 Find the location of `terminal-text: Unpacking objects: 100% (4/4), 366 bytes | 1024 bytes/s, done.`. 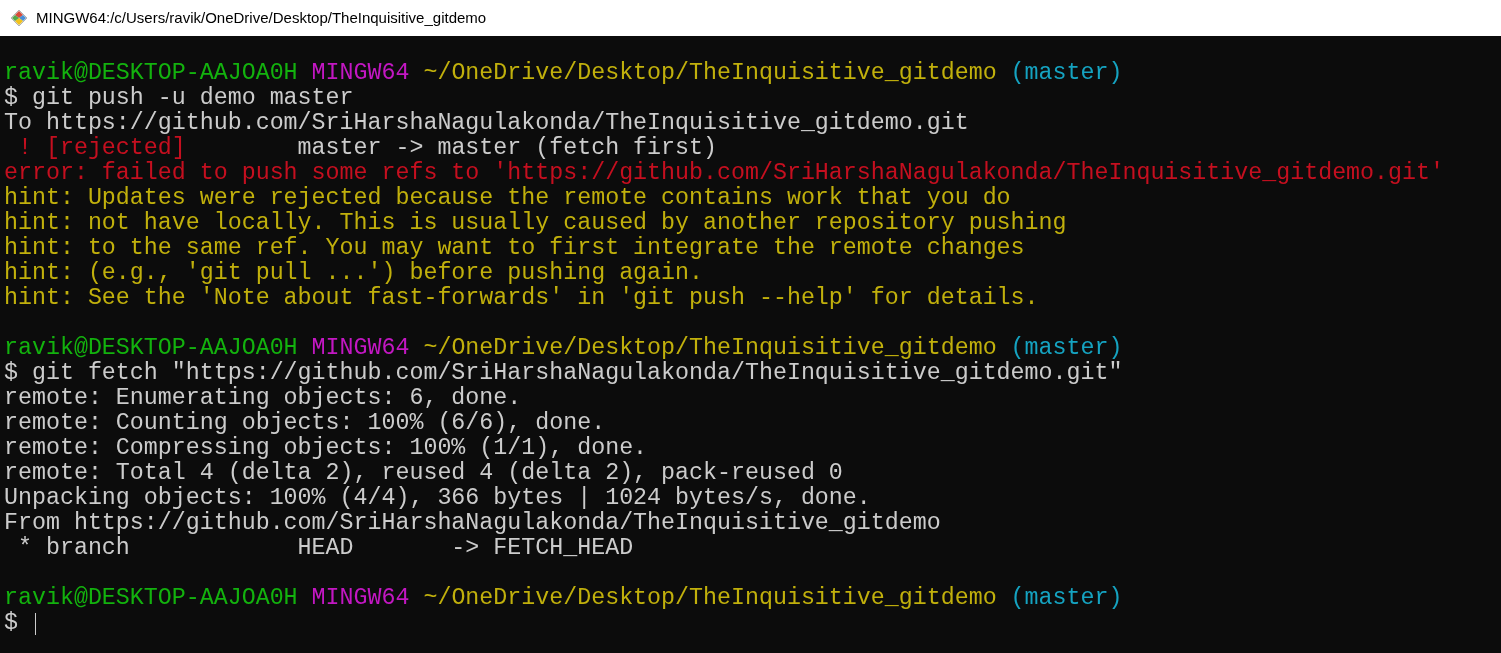

terminal-text: Unpacking objects: 100% (4/4), 366 bytes | 1024 bytes/s, done. is located at coordinates (437, 498).